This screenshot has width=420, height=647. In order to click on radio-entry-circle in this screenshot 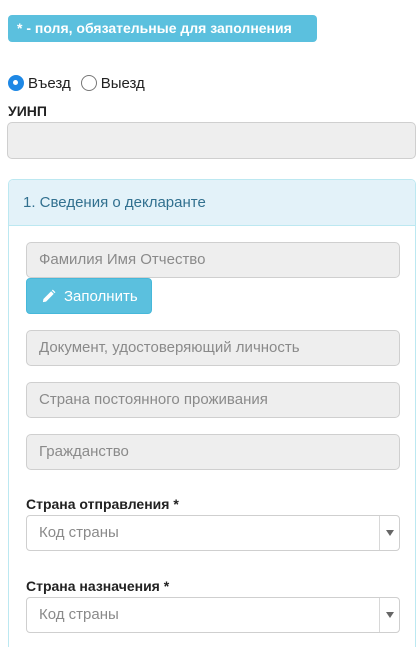, I will do `click(16, 83)`.